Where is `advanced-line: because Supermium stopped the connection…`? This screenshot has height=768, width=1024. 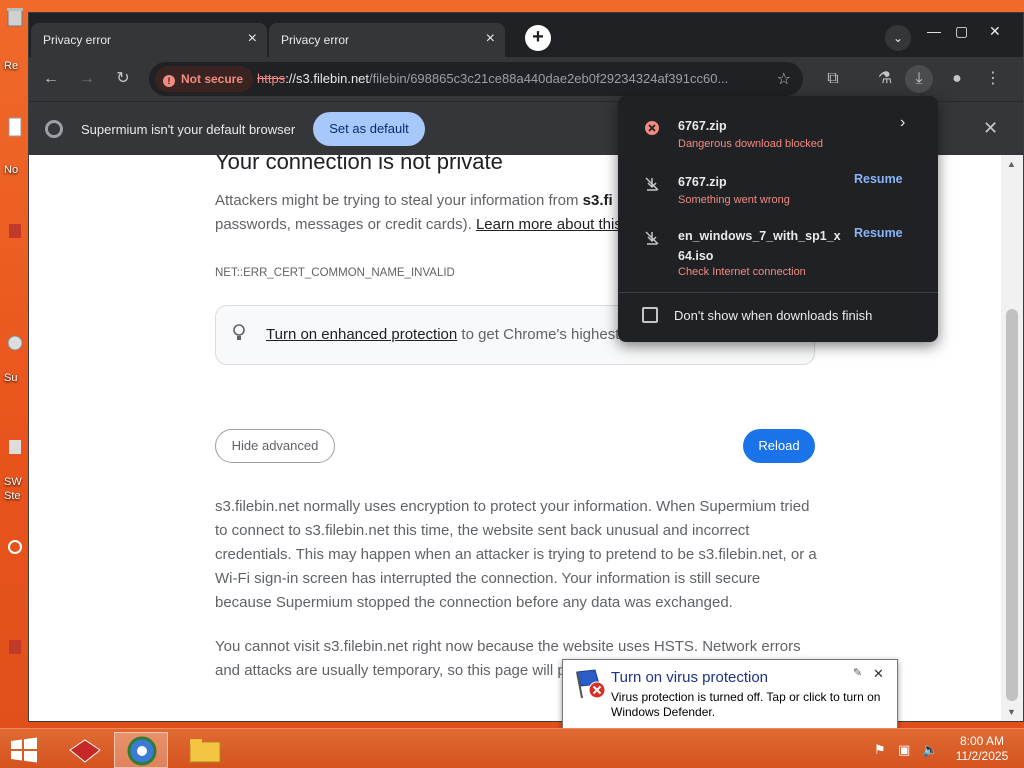 advanced-line: because Supermium stopped the connection… is located at coordinates (474, 602).